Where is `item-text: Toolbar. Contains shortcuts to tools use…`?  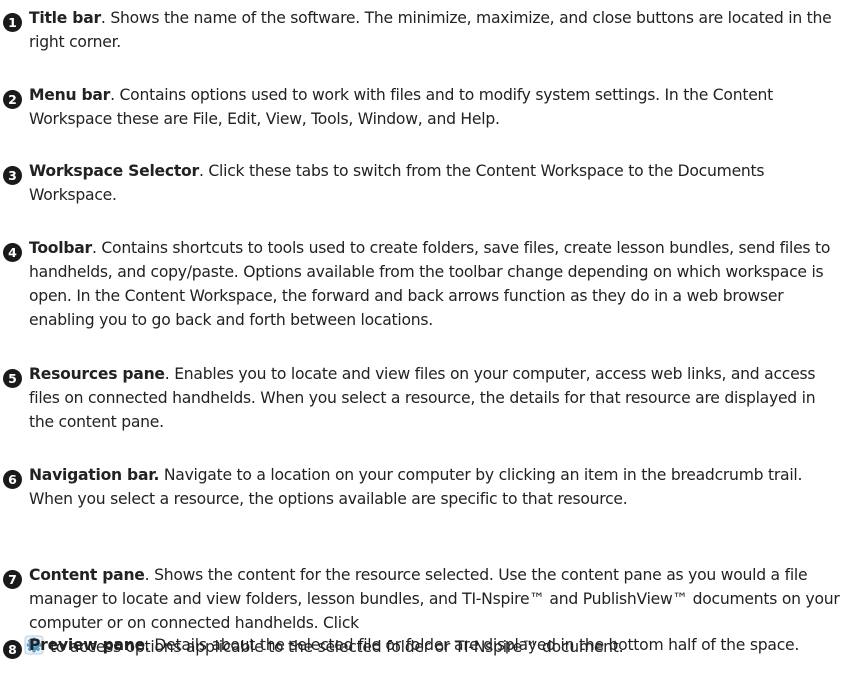
item-text: Toolbar. Contains shortcuts to tools use… is located at coordinates (436, 284).